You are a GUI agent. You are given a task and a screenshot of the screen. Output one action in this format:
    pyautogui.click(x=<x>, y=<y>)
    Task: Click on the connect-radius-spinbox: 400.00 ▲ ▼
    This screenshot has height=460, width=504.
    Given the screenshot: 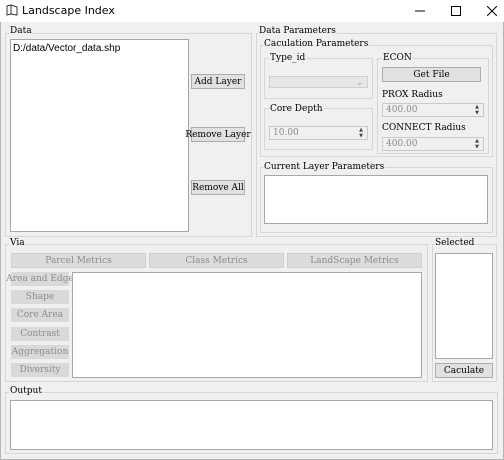 What is the action you would take?
    pyautogui.click(x=433, y=144)
    